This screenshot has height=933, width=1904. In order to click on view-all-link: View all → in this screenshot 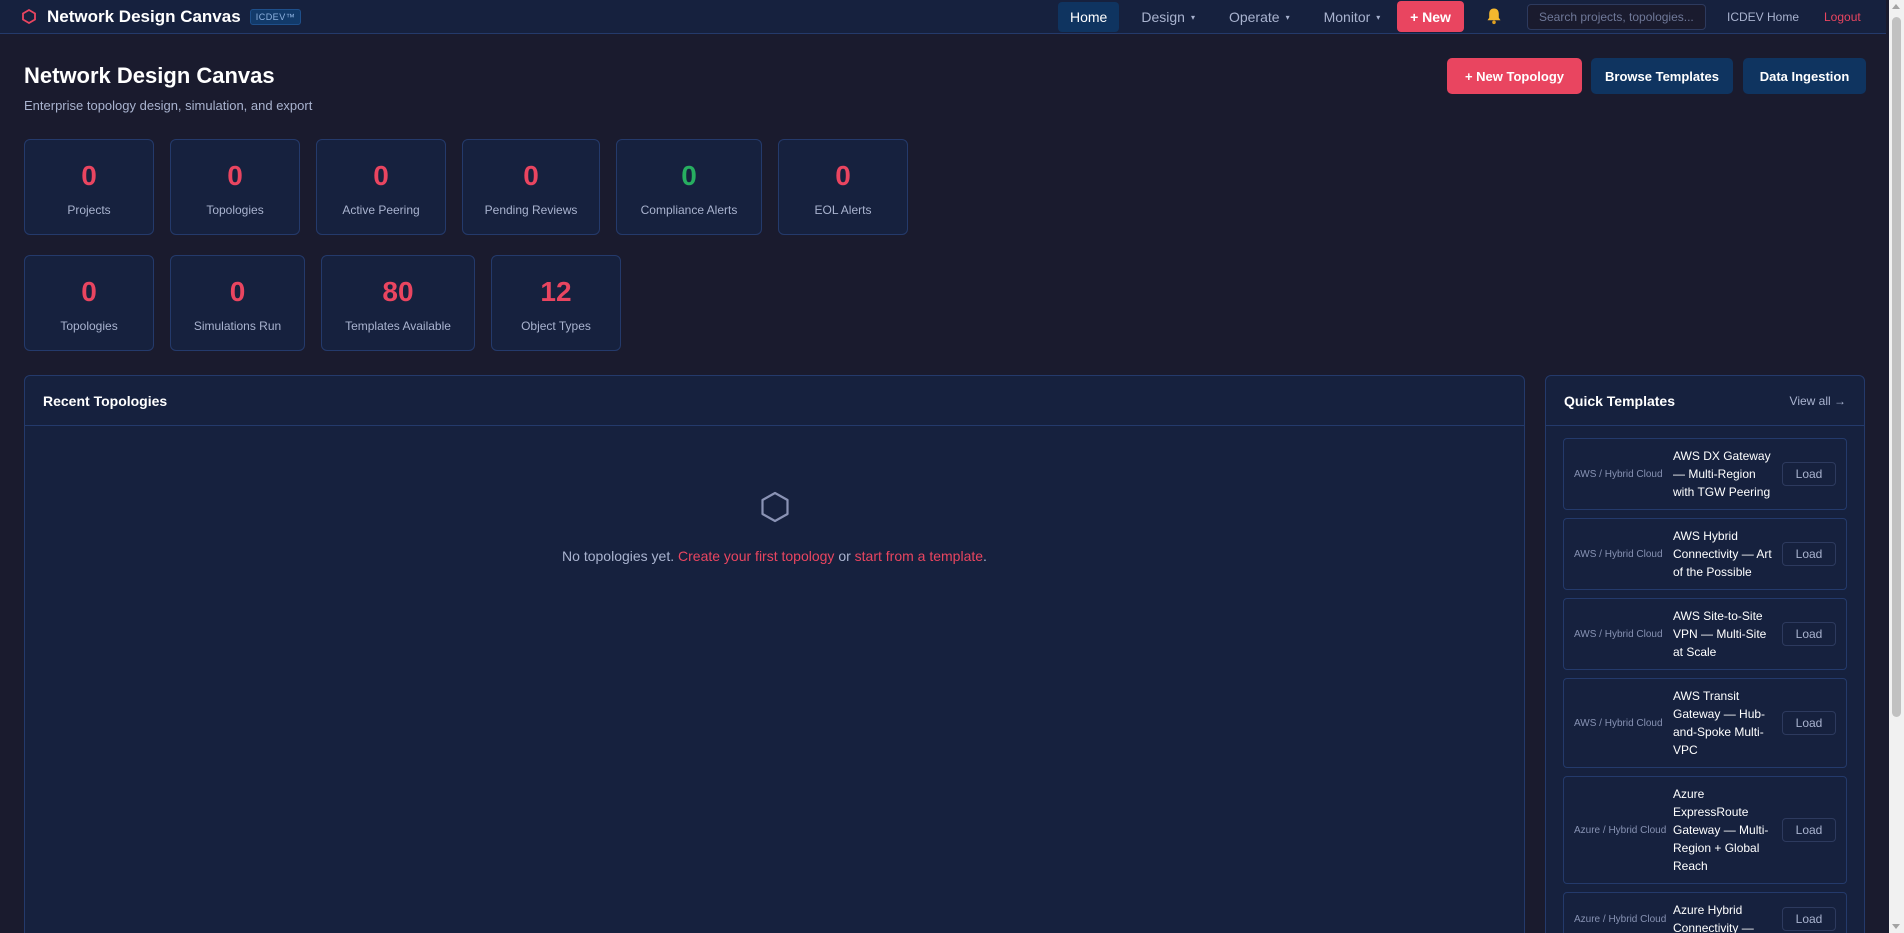, I will do `click(1818, 401)`.